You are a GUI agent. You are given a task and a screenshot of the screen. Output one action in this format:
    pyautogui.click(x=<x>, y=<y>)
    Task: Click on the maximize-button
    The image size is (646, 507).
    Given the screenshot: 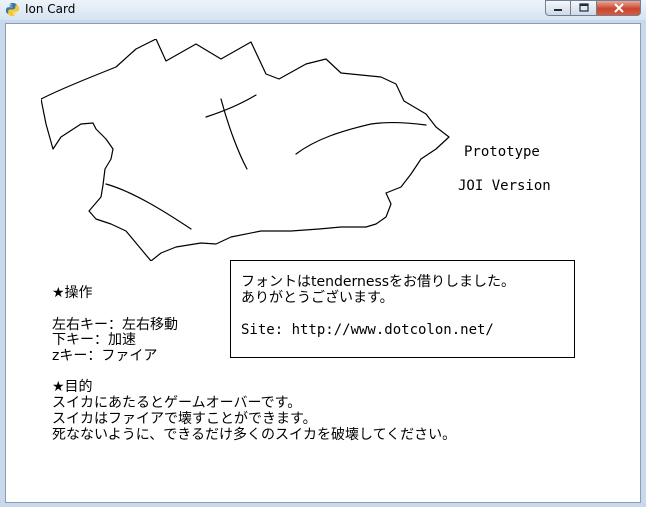 What is the action you would take?
    pyautogui.click(x=584, y=8)
    